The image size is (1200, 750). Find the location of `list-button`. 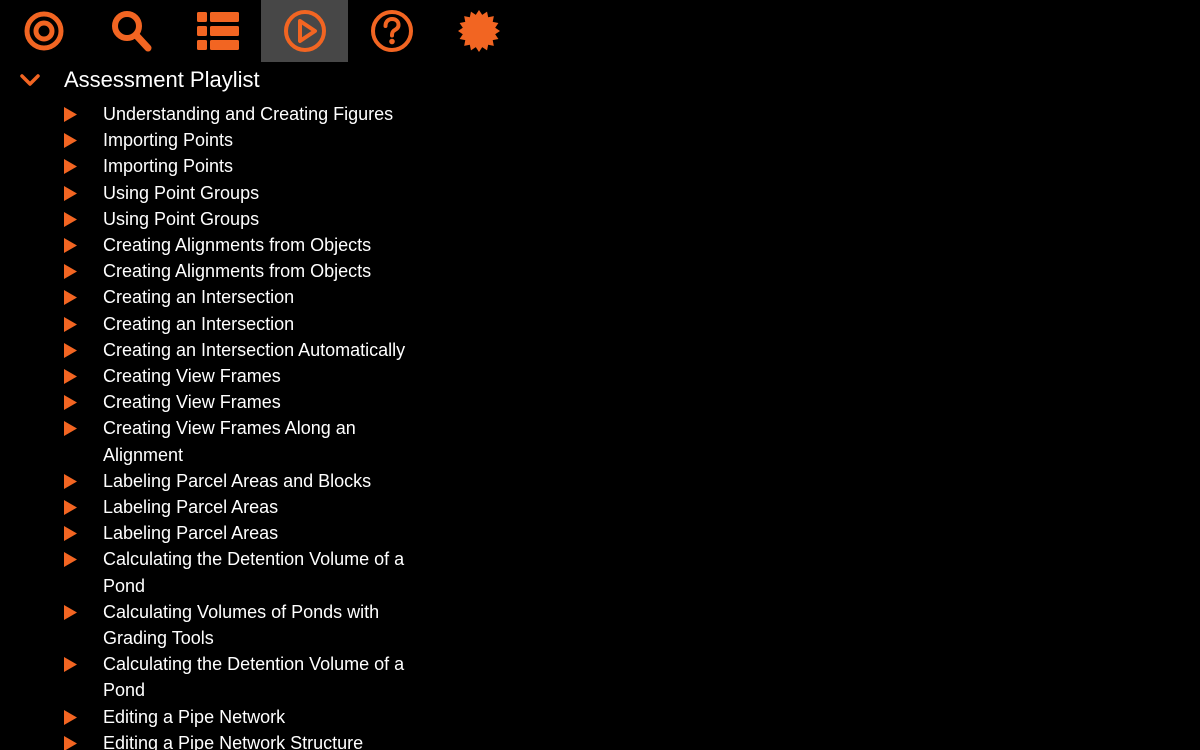

list-button is located at coordinates (217, 31).